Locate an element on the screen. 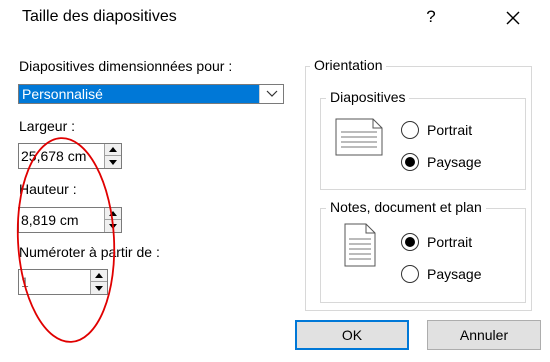 This screenshot has height=362, width=550. notes-landscape-label: Paysage is located at coordinates (454, 274).